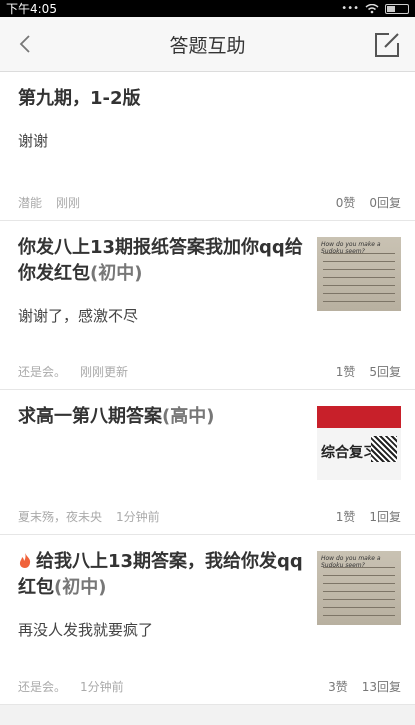 This screenshot has height=725, width=415. What do you see at coordinates (160, 260) in the screenshot?
I see `post-title-text: 你发八上13期报纸答案我加你qq给你发红包` at bounding box center [160, 260].